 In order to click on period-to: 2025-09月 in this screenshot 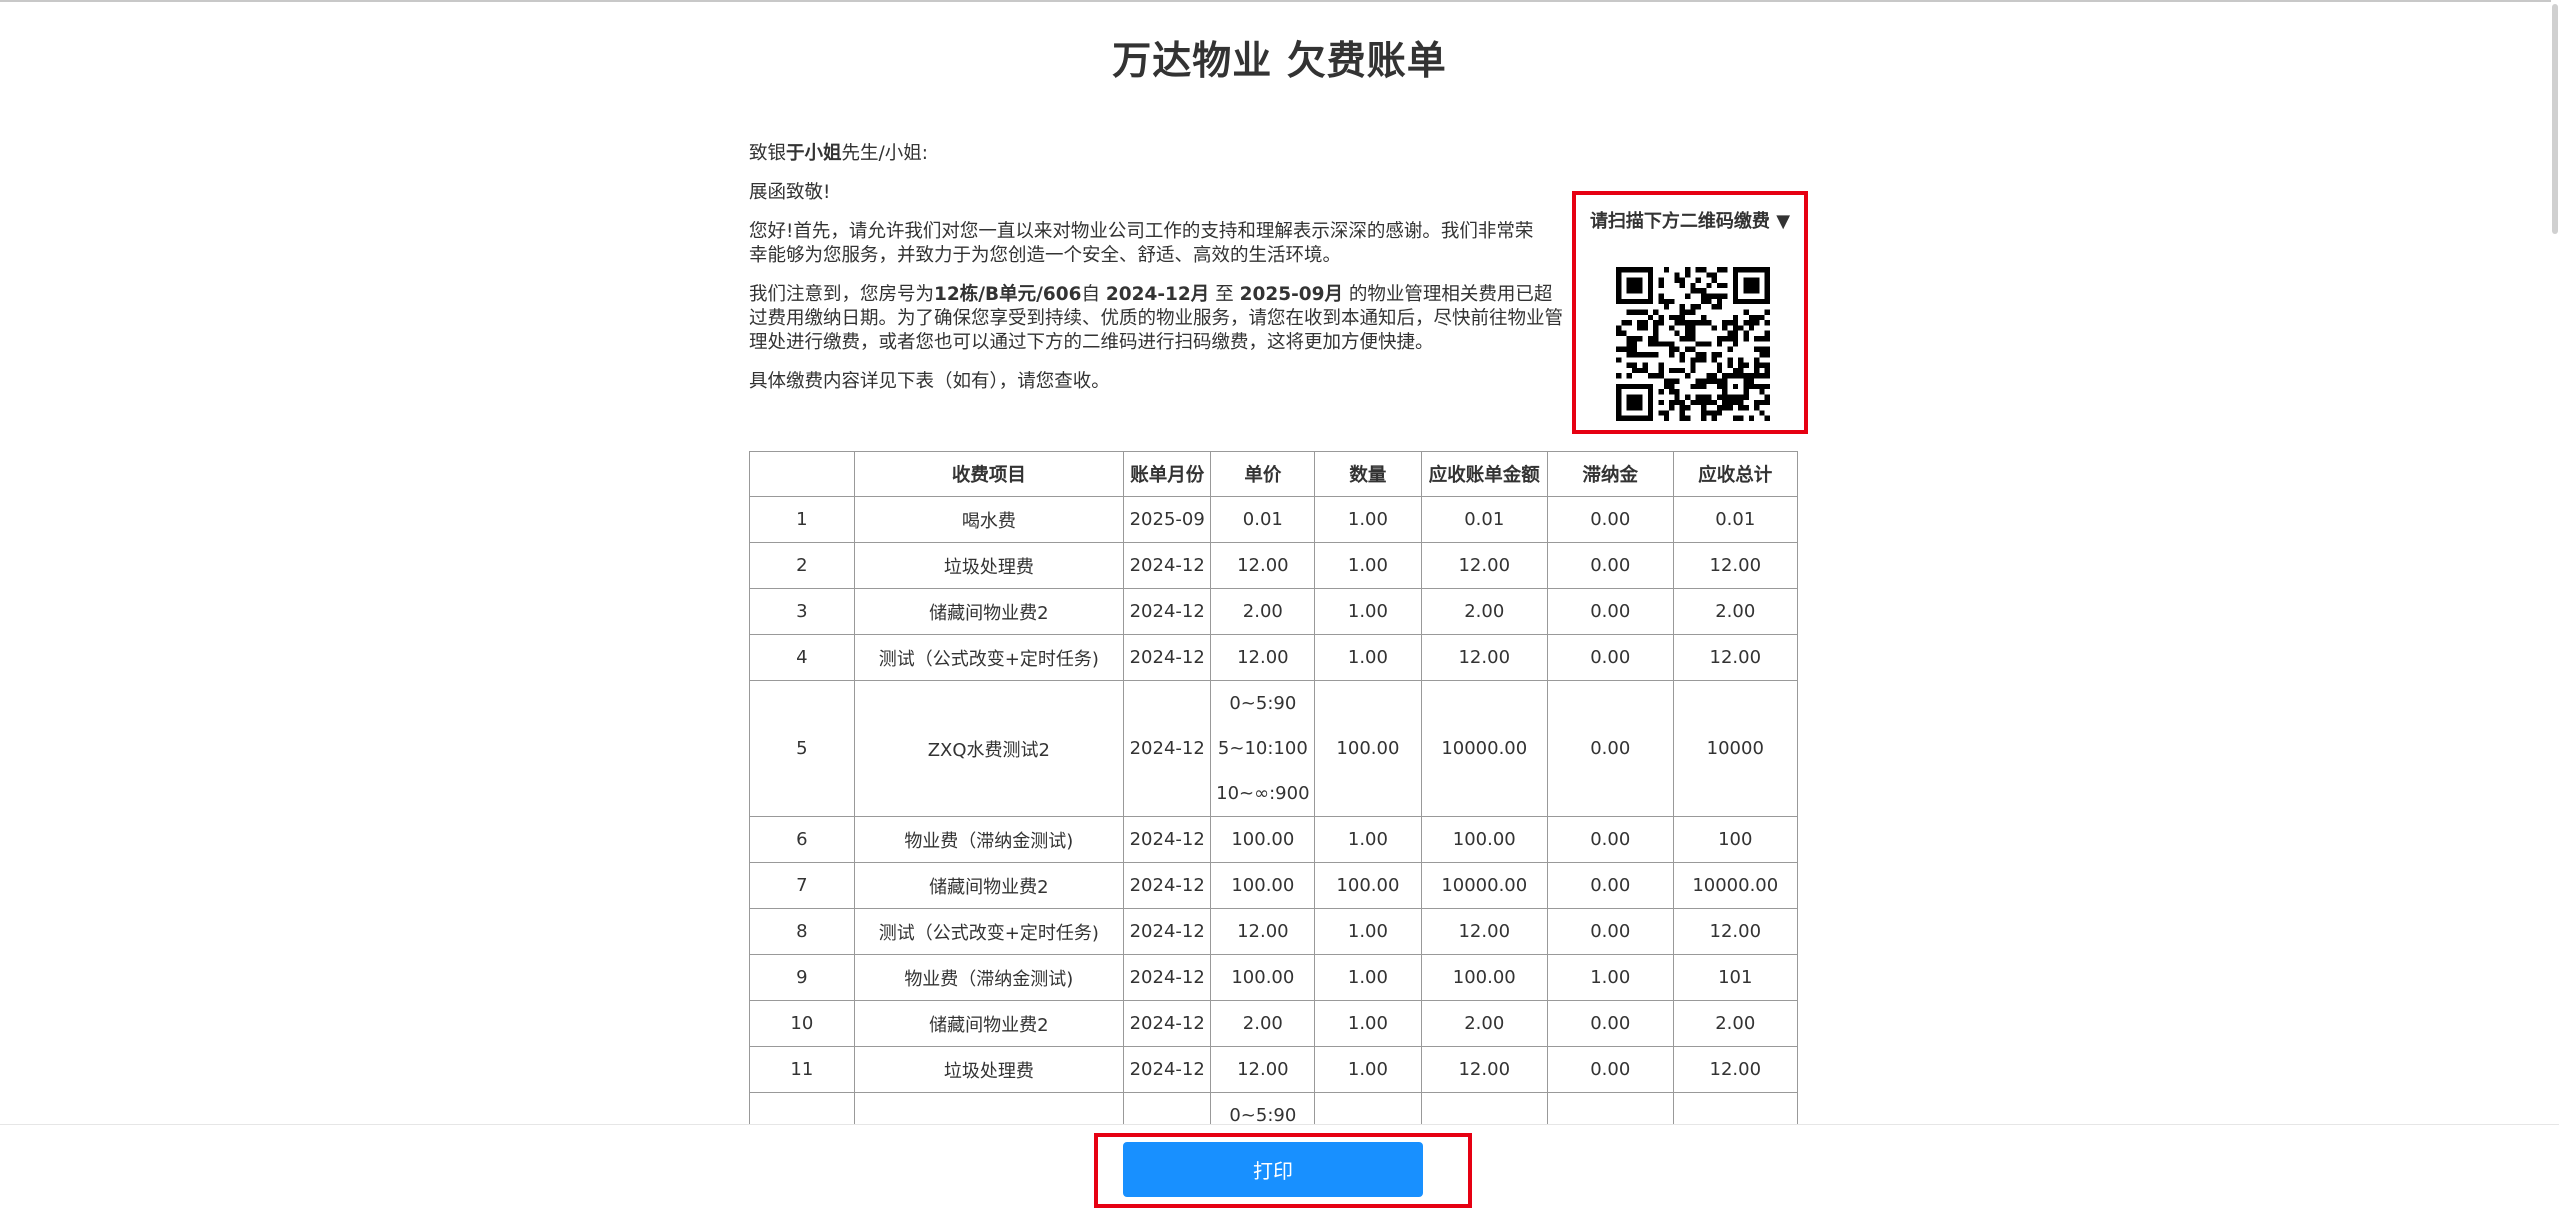, I will do `click(1291, 294)`.